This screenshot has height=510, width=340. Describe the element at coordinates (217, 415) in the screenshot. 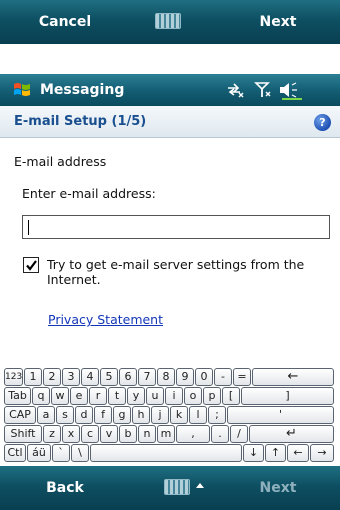

I see `key-semicolon: ;` at that location.